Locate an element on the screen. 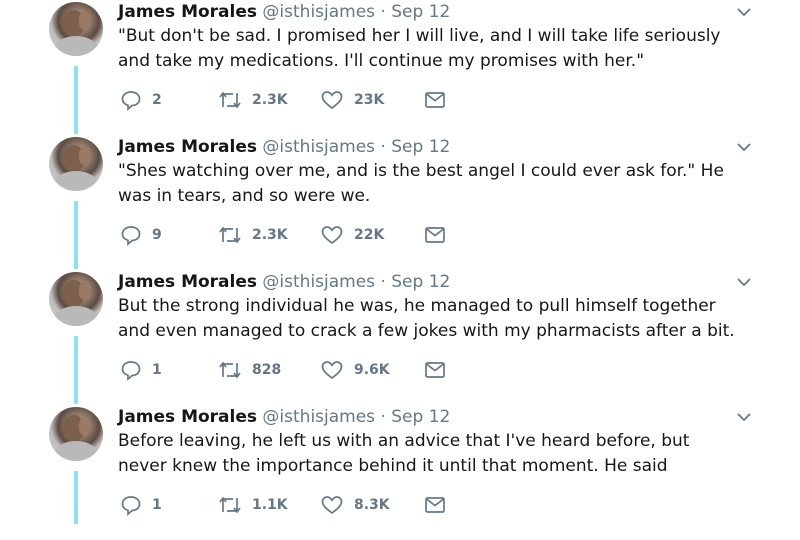  like-button: 22K is located at coordinates (352, 235).